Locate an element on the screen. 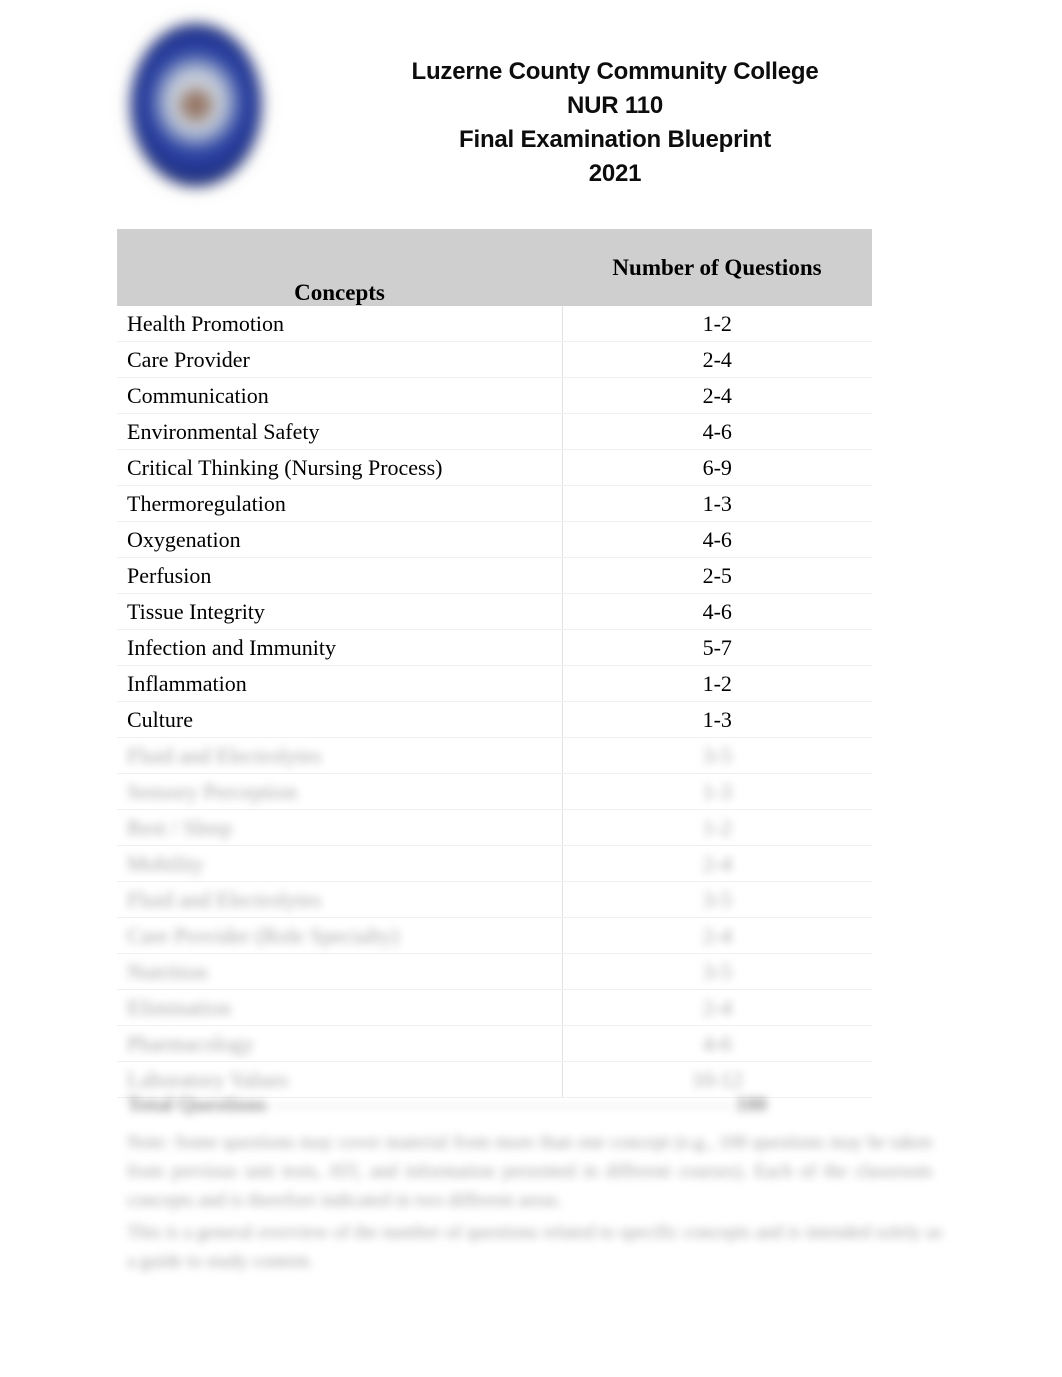 Image resolution: width=1062 pixels, height=1377 pixels. table-row: Nutrition 3-5 is located at coordinates (494, 971).